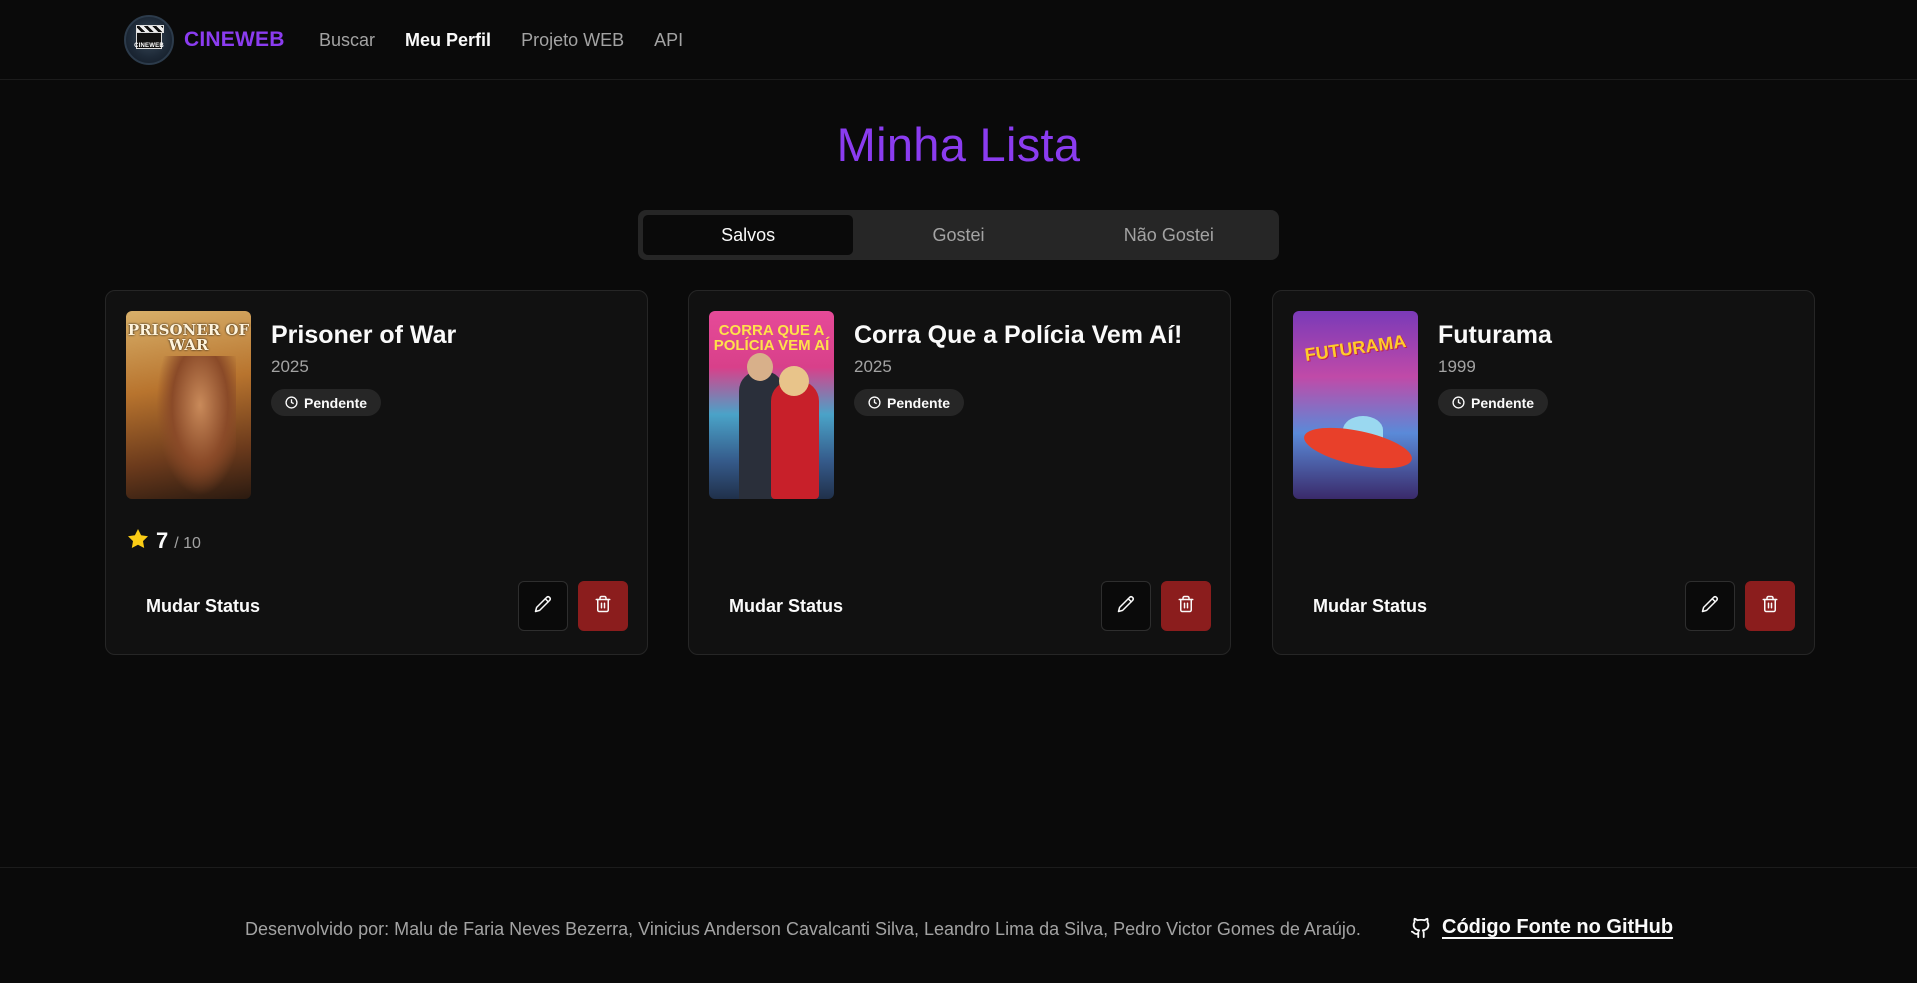 The width and height of the screenshot is (1917, 983). I want to click on tab-nao-gostei: Não Gostei, so click(1169, 235).